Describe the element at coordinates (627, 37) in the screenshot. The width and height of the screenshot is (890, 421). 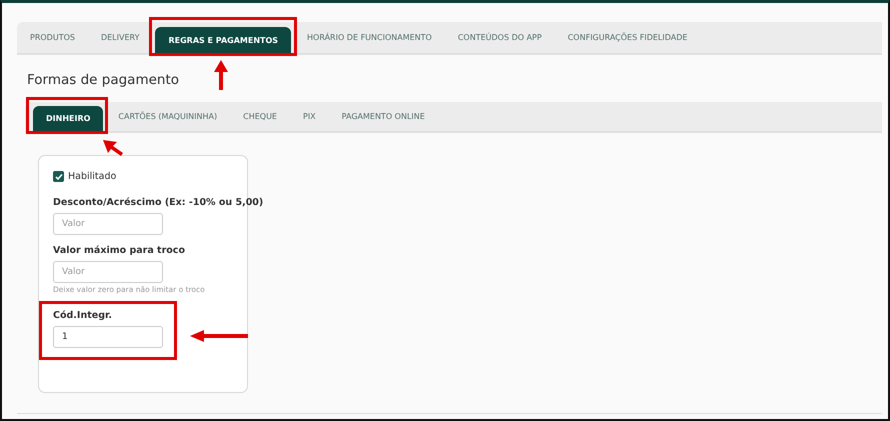
I see `tab: CONFIGURAÇÕES FIDELIDADE` at that location.